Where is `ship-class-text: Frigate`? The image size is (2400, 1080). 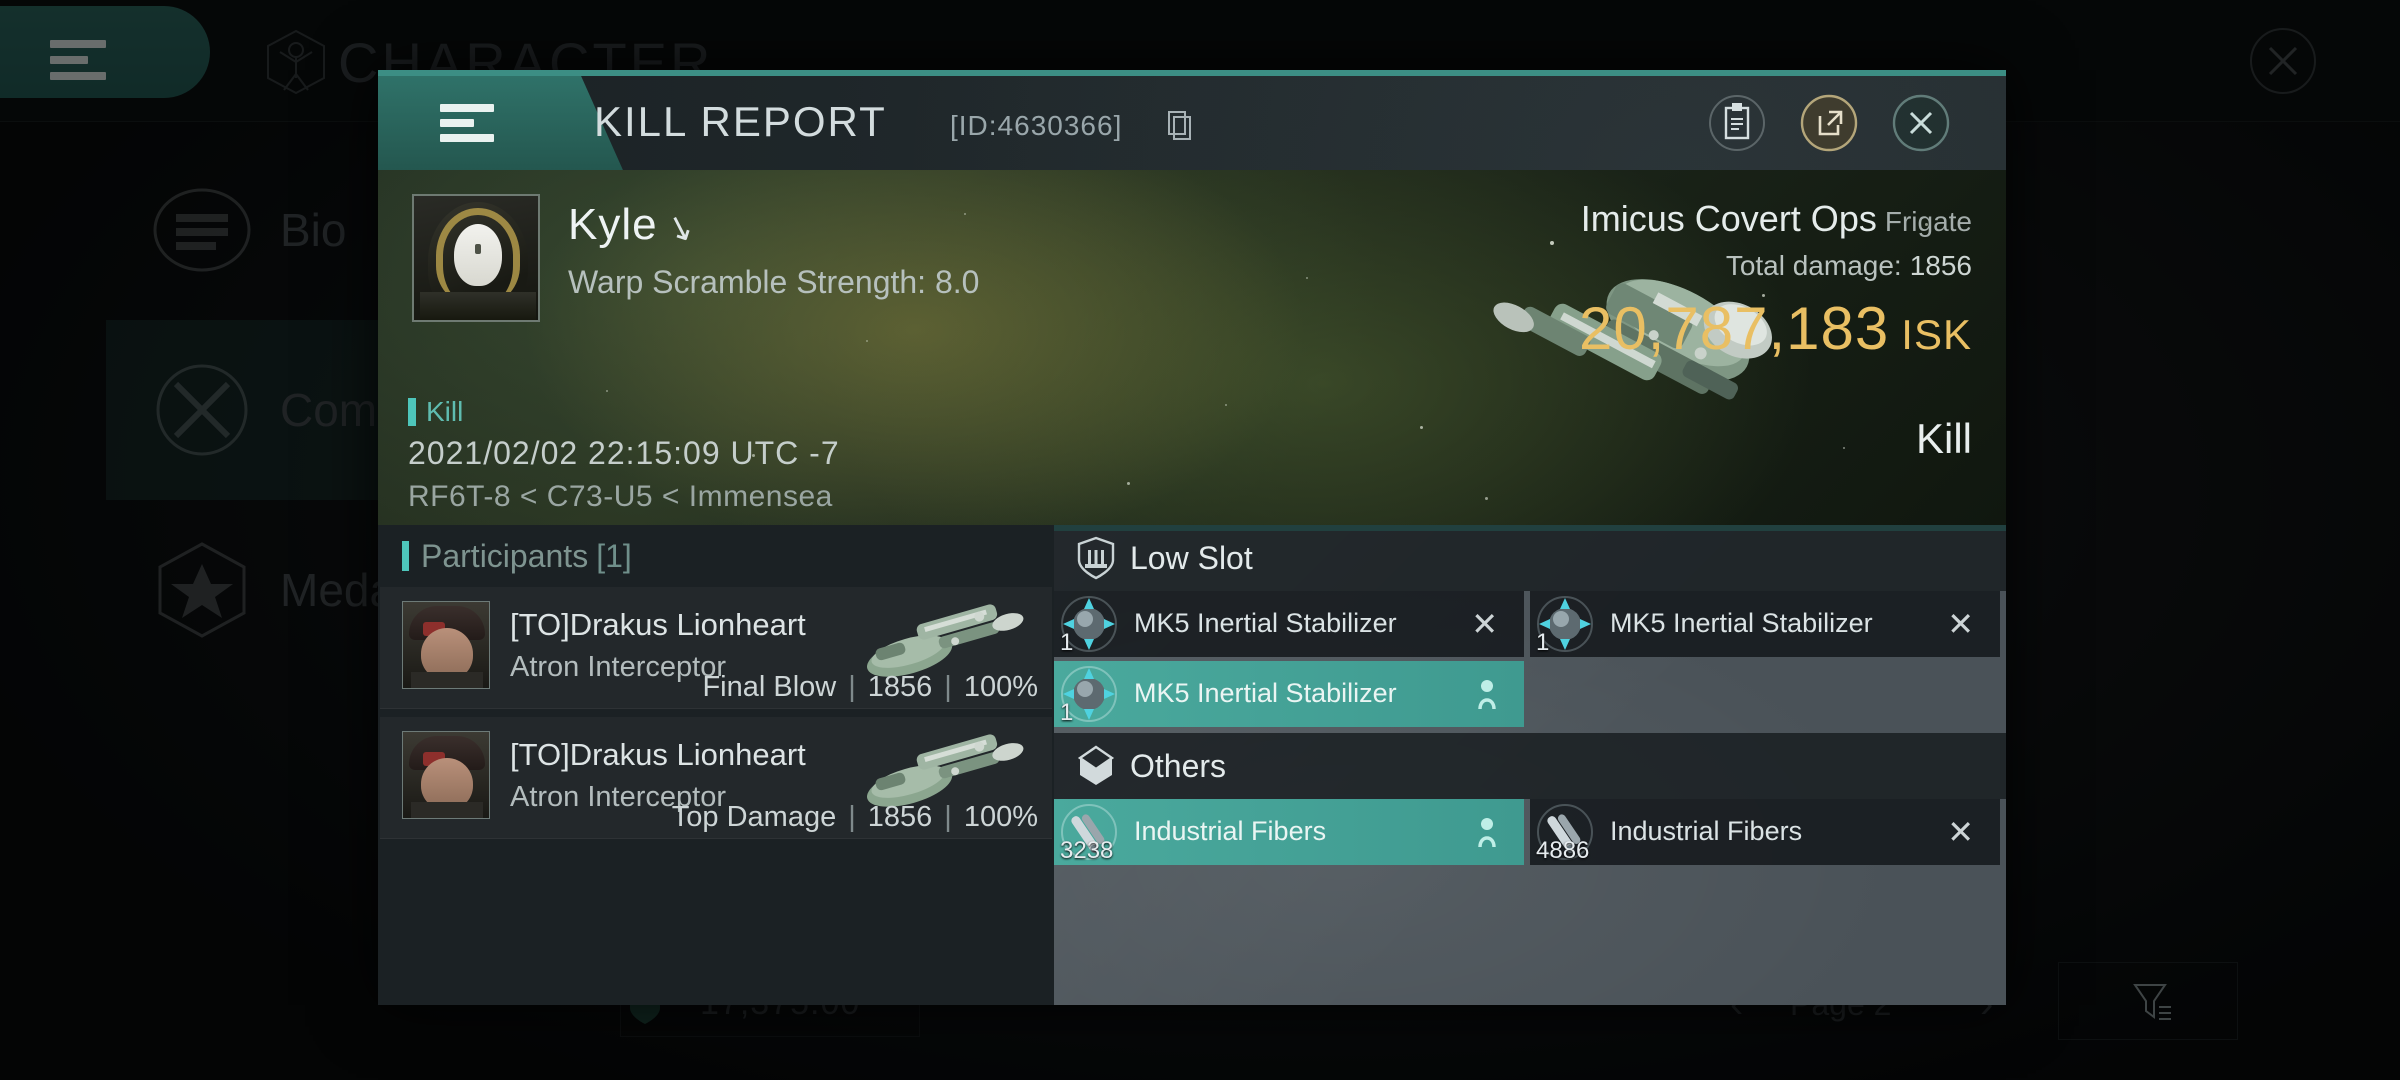 ship-class-text: Frigate is located at coordinates (1928, 221).